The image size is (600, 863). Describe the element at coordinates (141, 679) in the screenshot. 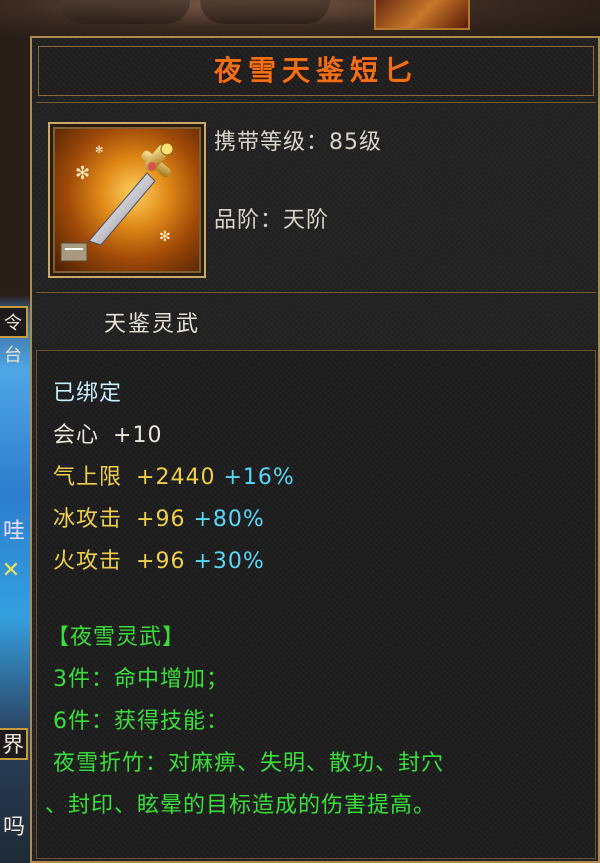

I see `set-bonus-3: 3件：命中增加；` at that location.